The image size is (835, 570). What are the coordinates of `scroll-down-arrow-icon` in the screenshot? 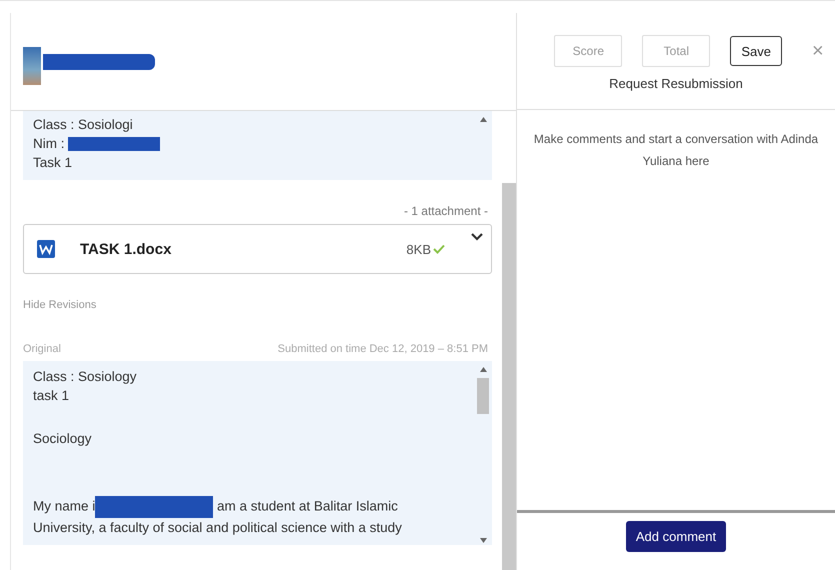 It's located at (483, 540).